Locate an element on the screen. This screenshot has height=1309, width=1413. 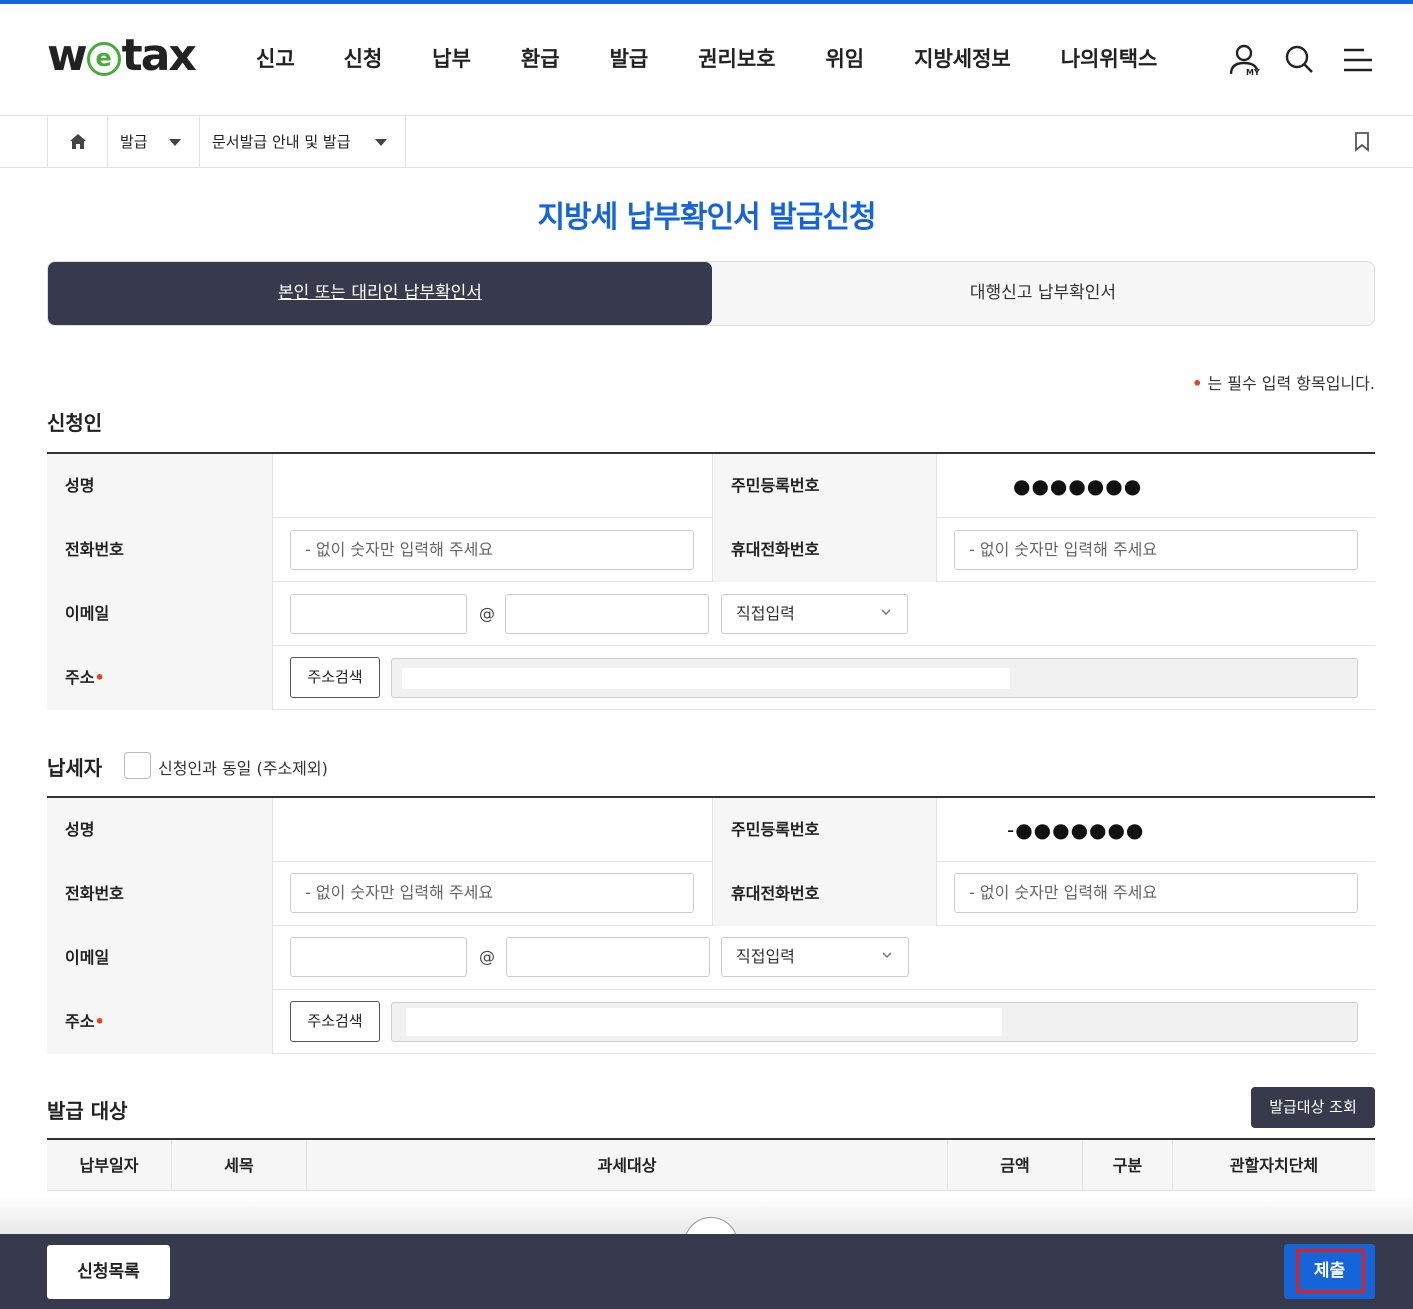
applicant-address-field is located at coordinates (874, 678).